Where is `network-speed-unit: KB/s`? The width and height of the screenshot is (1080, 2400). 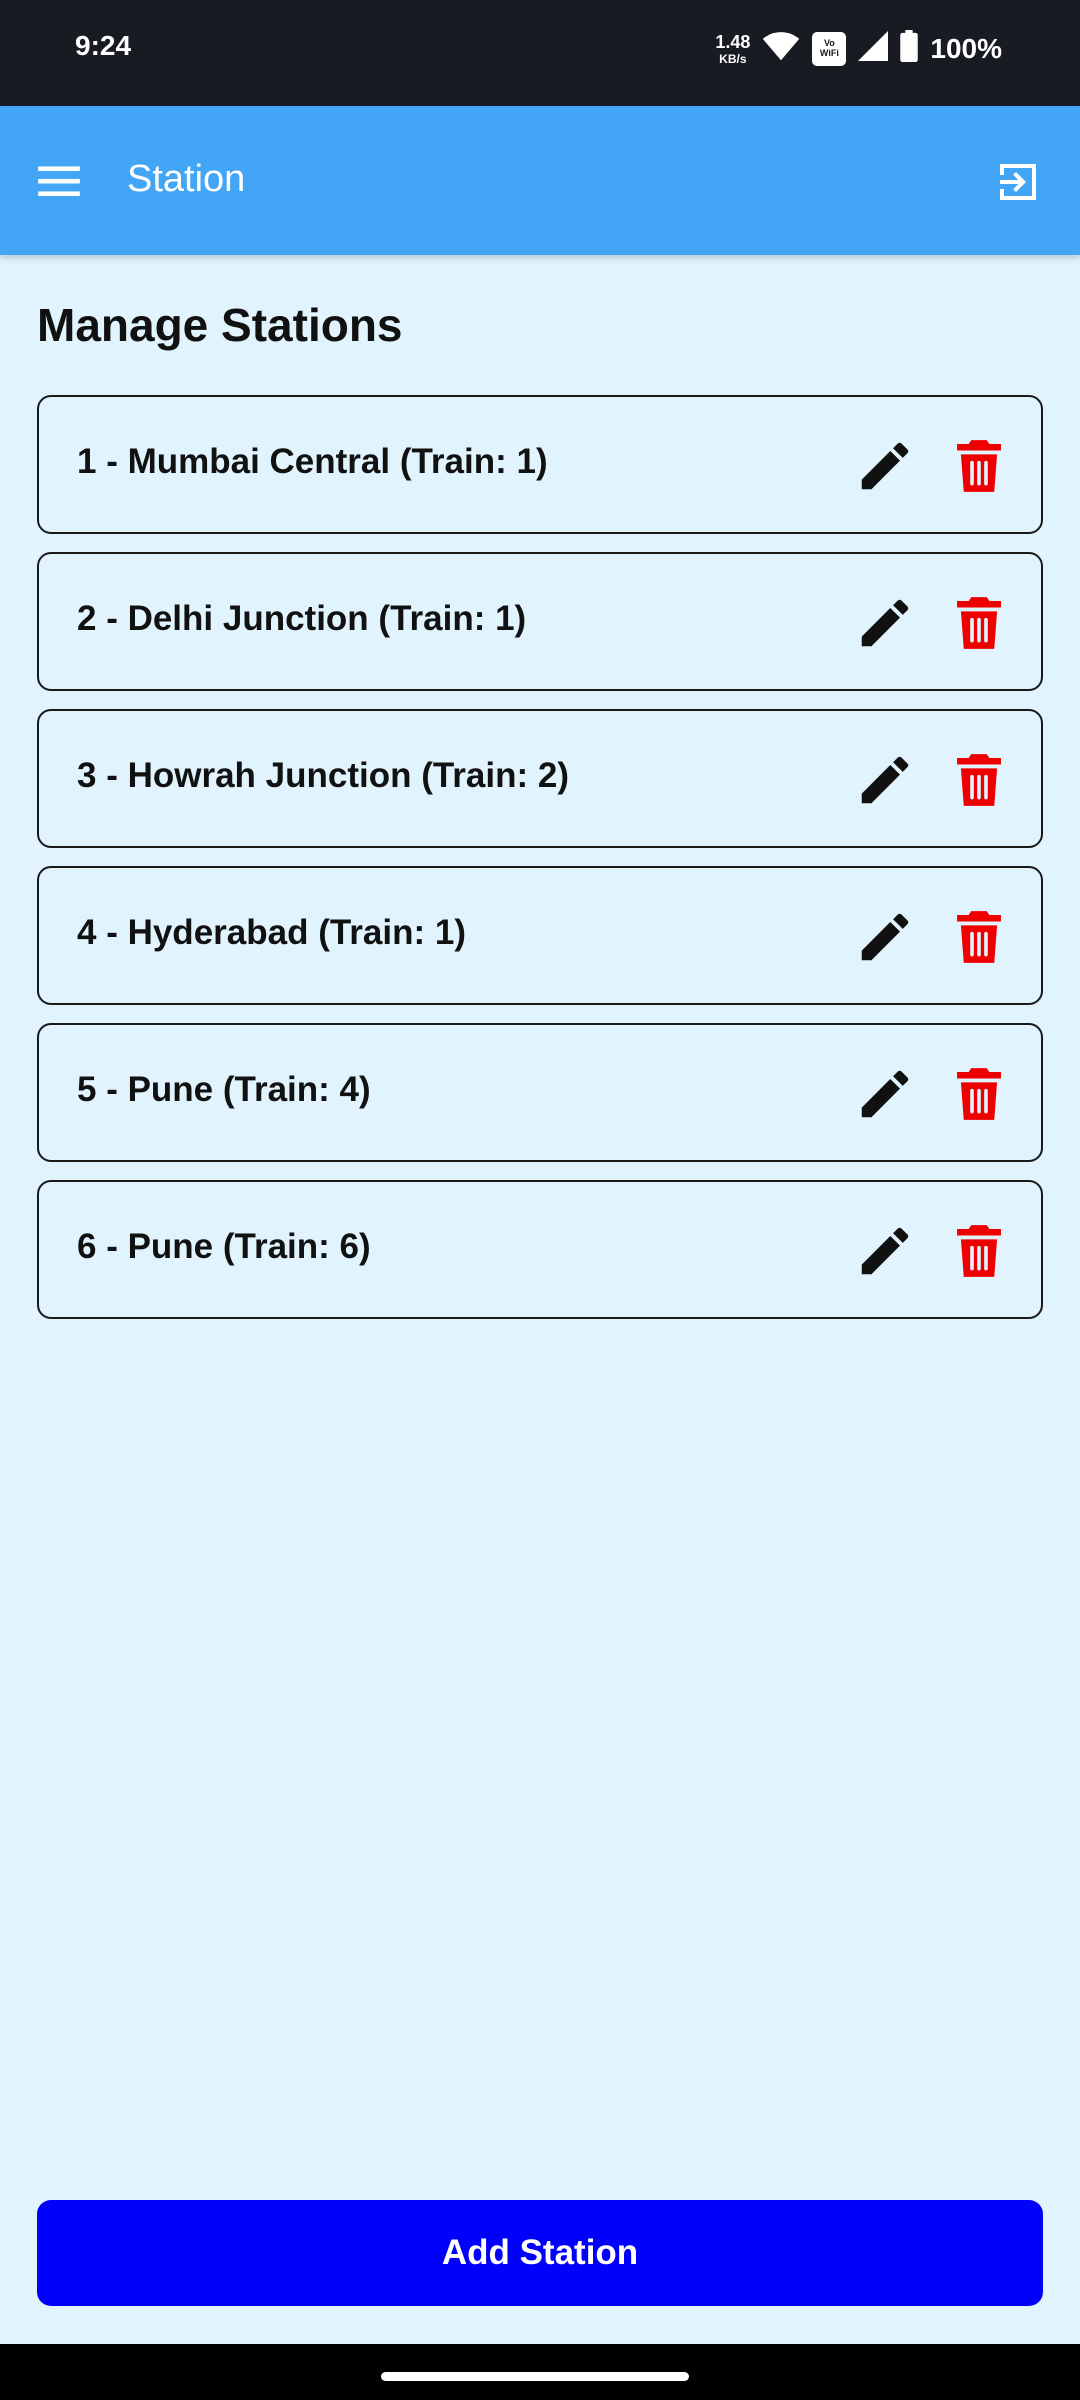 network-speed-unit: KB/s is located at coordinates (733, 58).